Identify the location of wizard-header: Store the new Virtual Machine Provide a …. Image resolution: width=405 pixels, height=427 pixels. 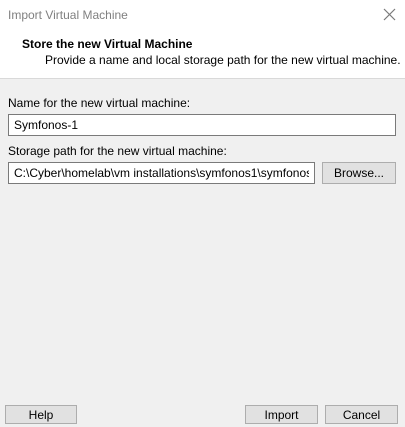
(202, 55).